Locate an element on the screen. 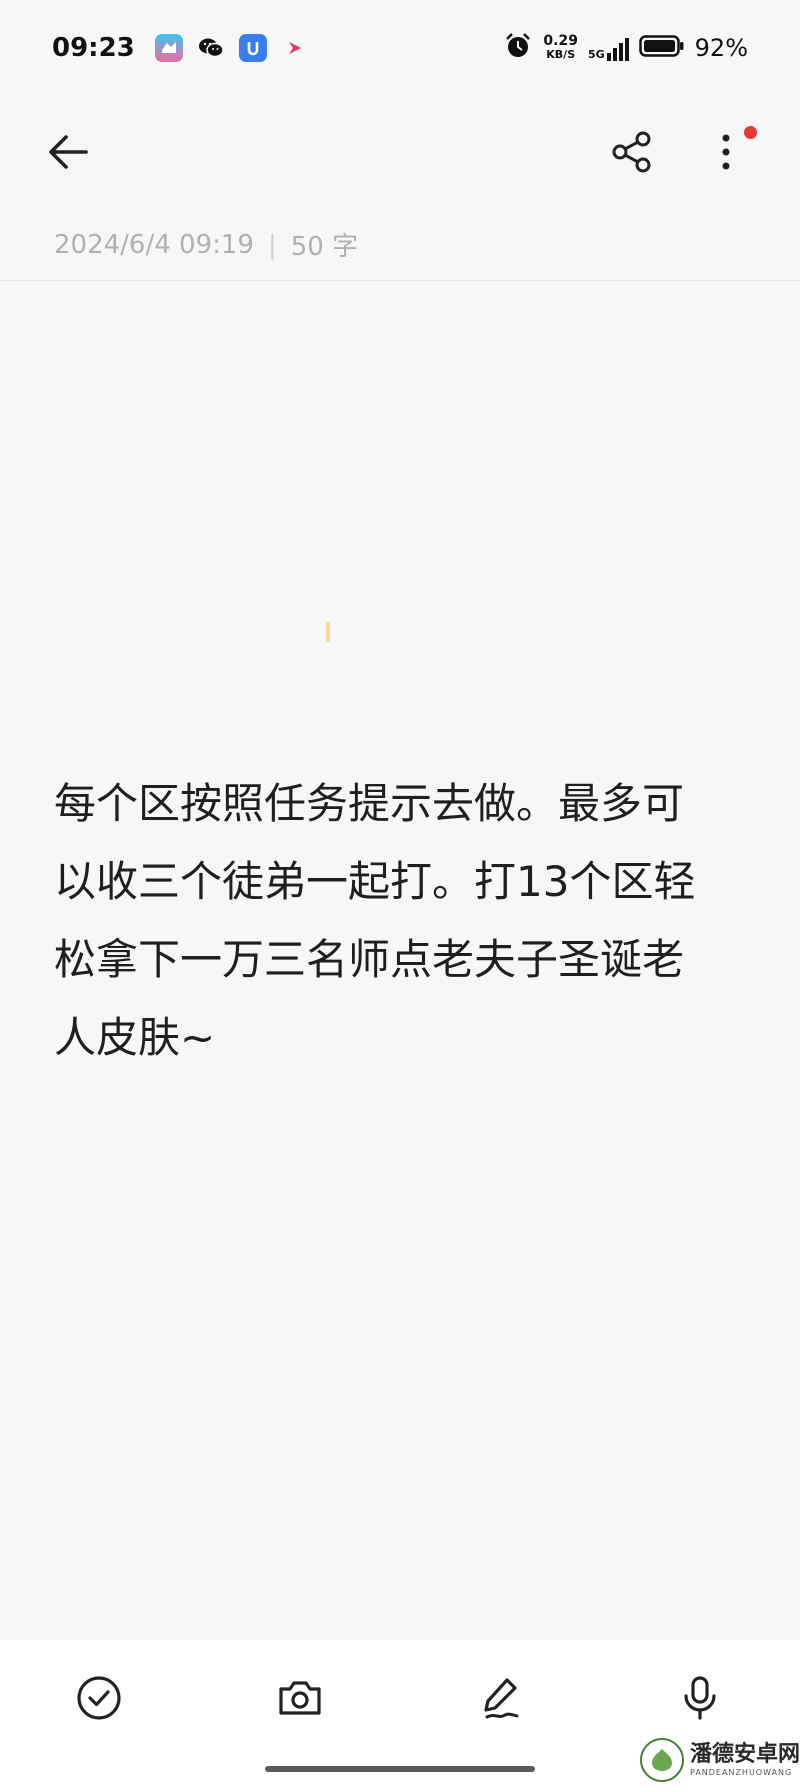  voice-input-button is located at coordinates (700, 1698).